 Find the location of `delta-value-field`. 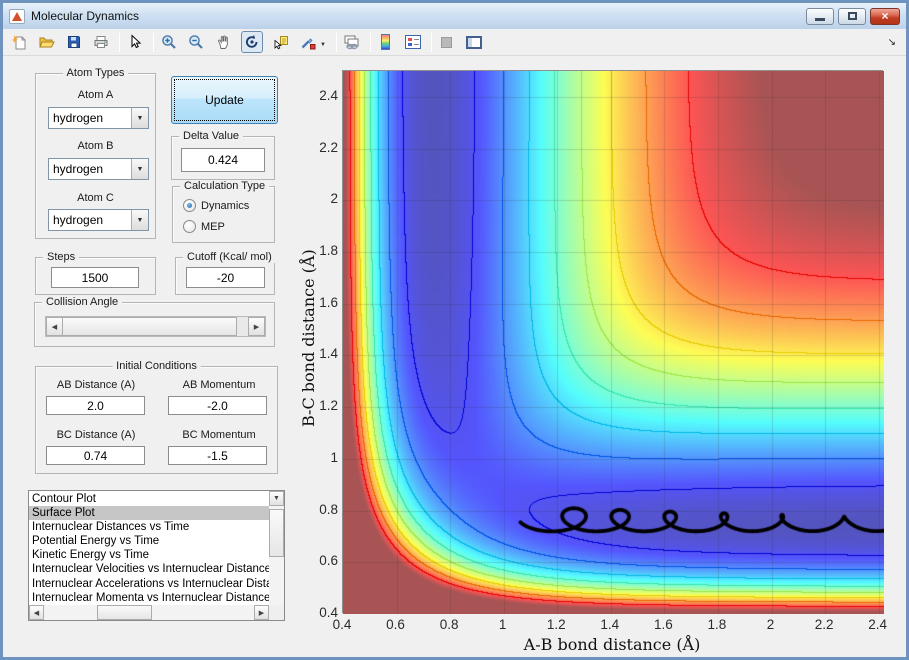

delta-value-field is located at coordinates (223, 160).